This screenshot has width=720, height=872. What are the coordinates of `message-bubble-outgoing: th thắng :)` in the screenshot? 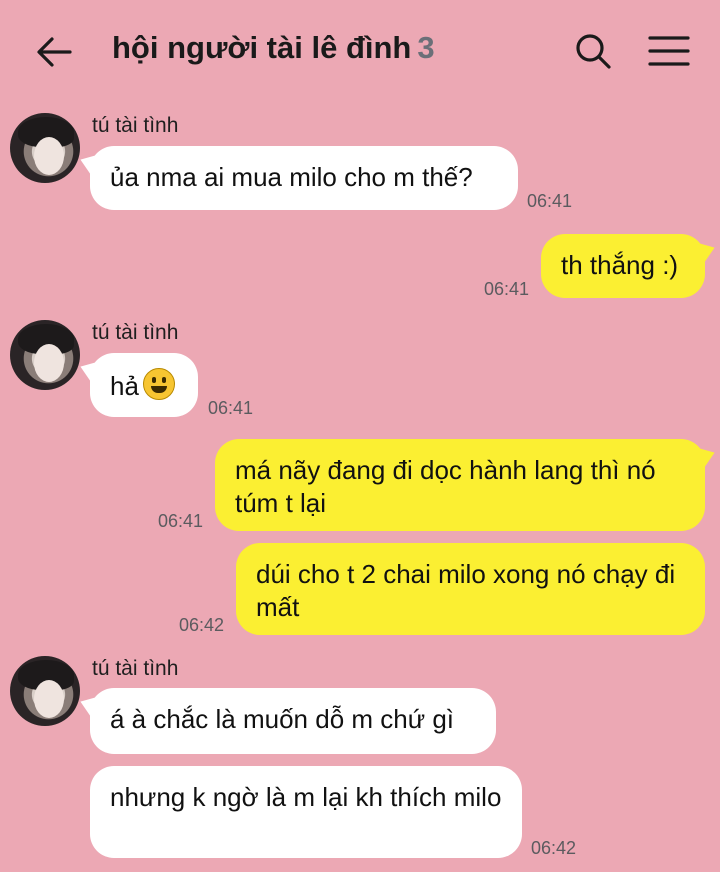 It's located at (623, 266).